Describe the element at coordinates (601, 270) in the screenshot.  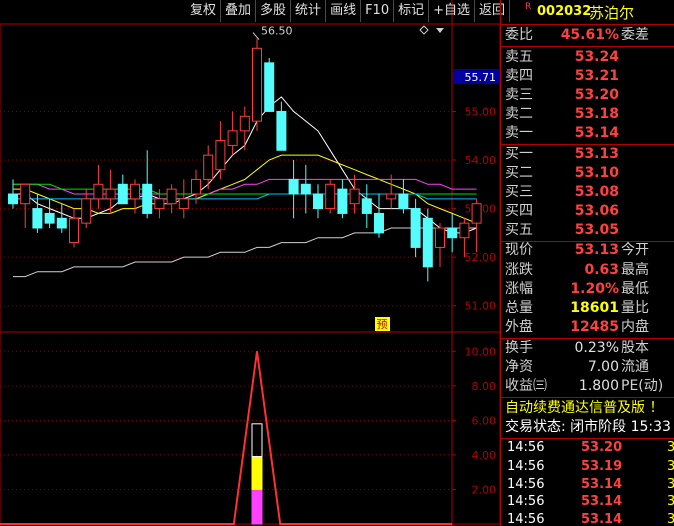
I see `stat-value: 0.63` at that location.